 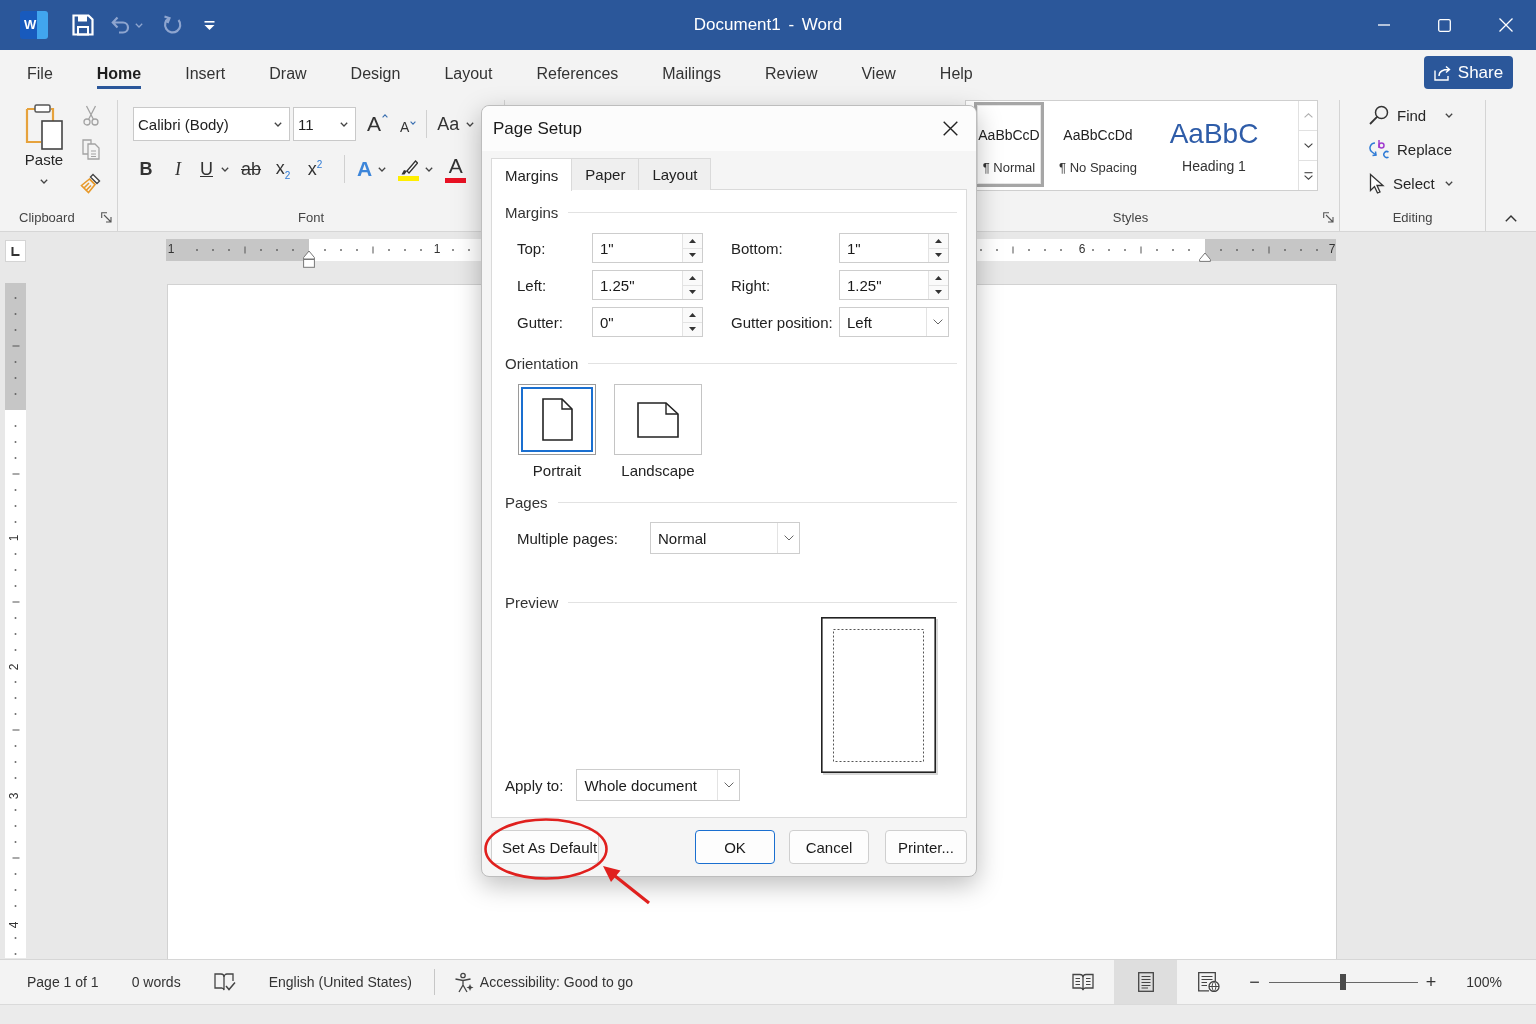 I want to click on ruler-number: 7, so click(x=1332, y=249).